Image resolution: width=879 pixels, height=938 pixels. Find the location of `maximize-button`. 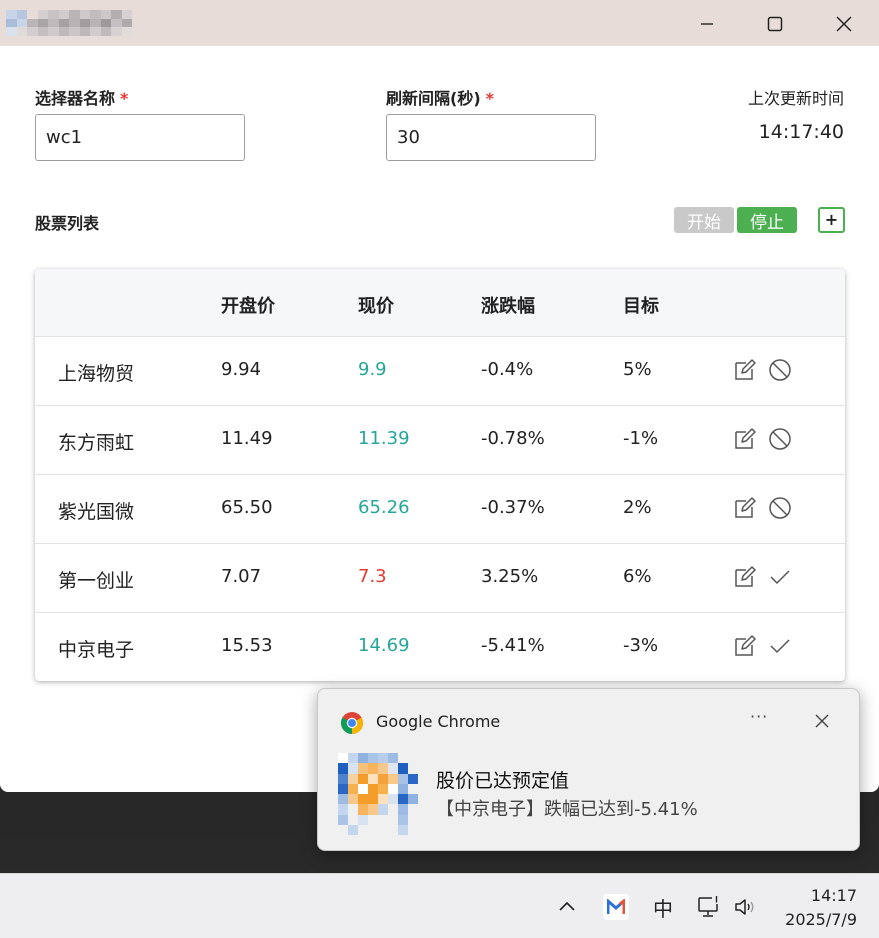

maximize-button is located at coordinates (775, 24).